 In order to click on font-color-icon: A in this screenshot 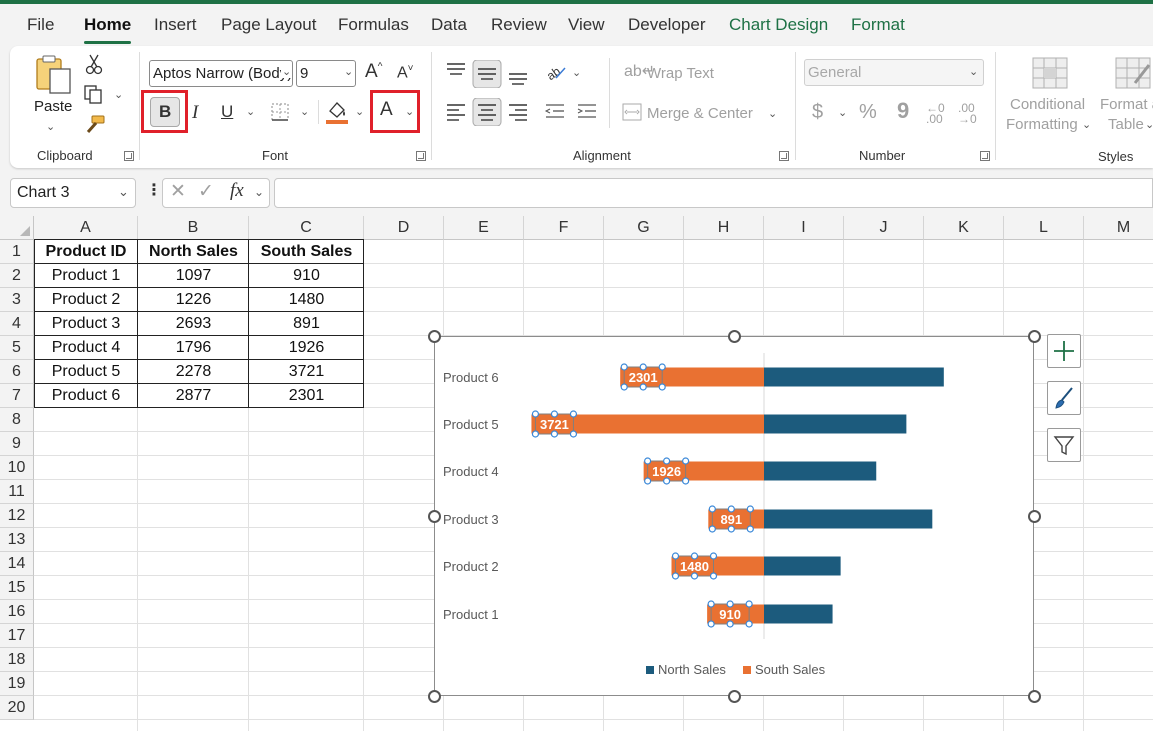, I will do `click(386, 109)`.